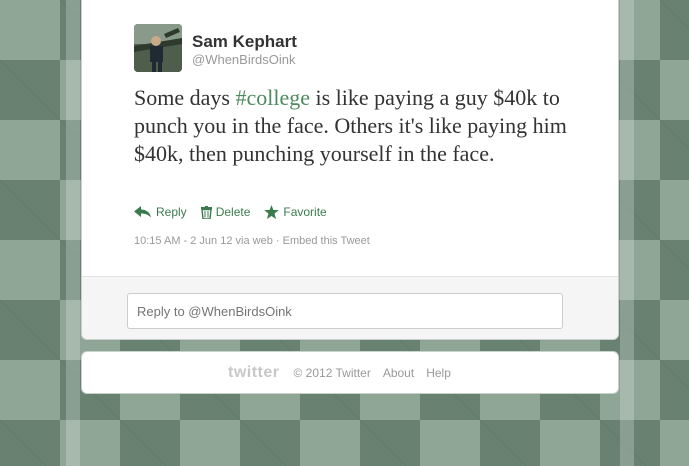 The height and width of the screenshot is (466, 689). I want to click on avatar, so click(158, 48).